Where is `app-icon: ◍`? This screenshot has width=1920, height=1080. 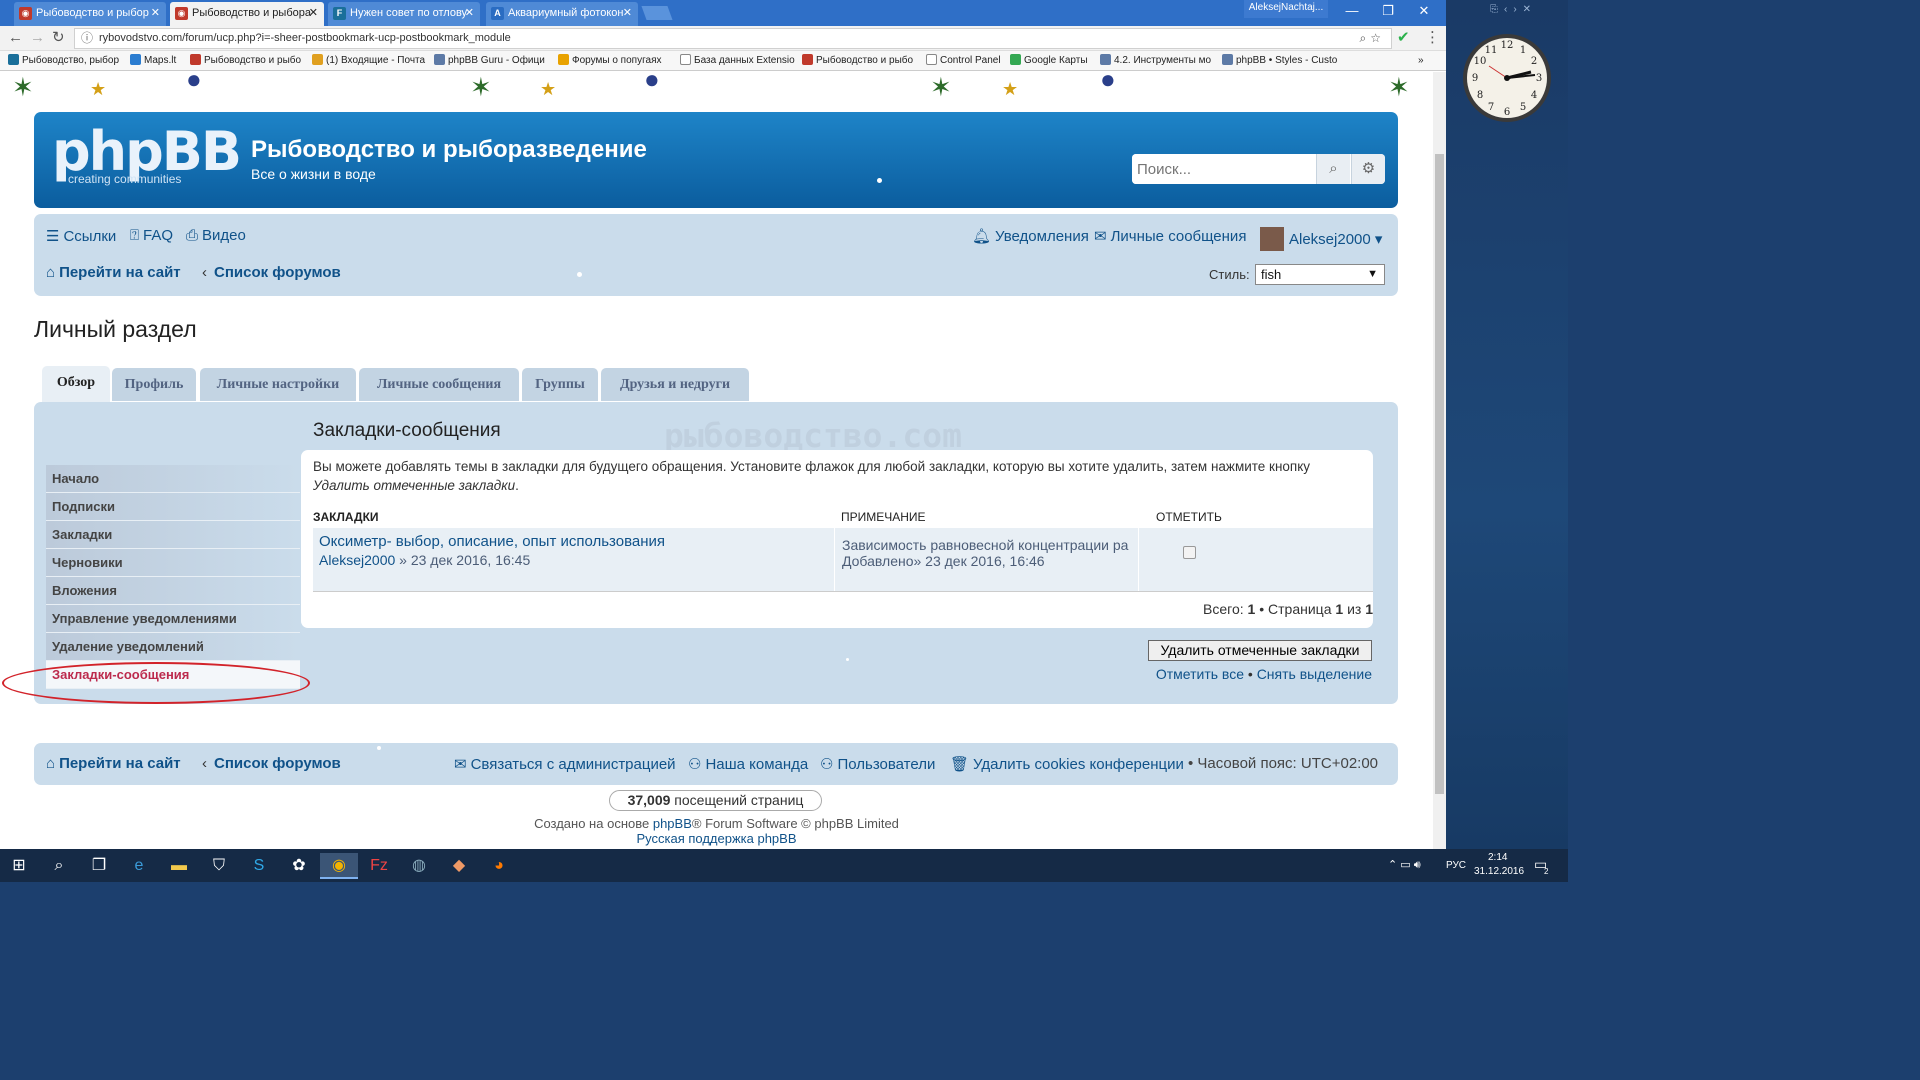
app-icon: ◍ is located at coordinates (419, 866).